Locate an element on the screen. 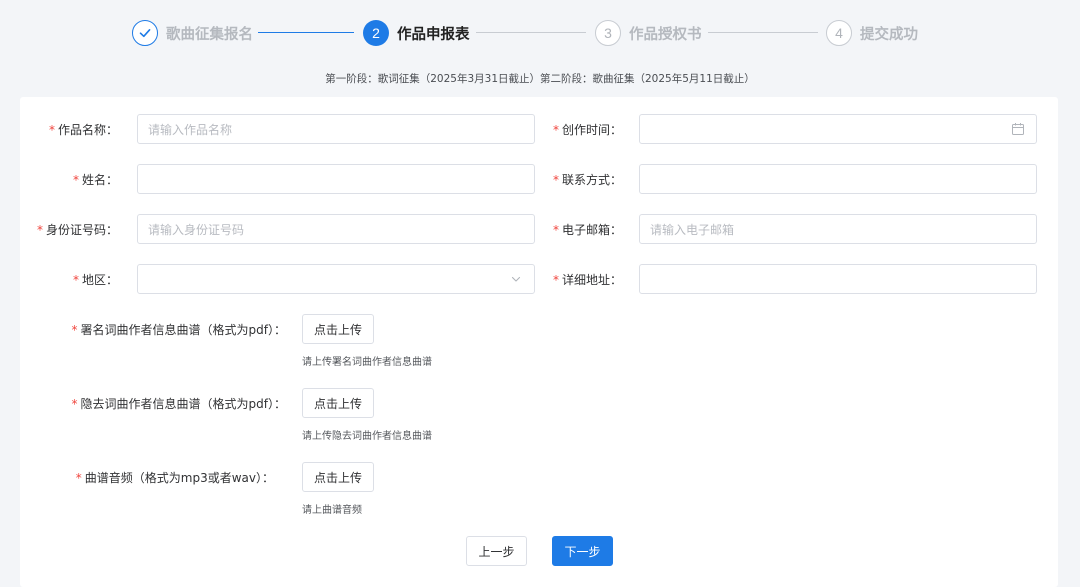  name-input is located at coordinates (336, 179).